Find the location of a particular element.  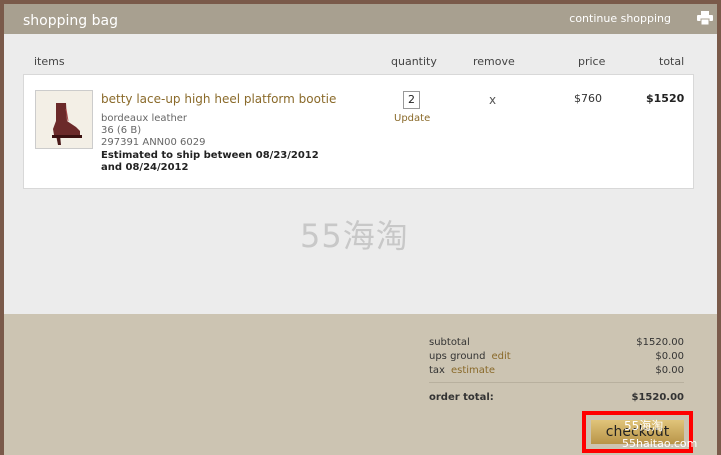

checkout-highlight: checkout 55海淘 55haitao.com is located at coordinates (639, 432).